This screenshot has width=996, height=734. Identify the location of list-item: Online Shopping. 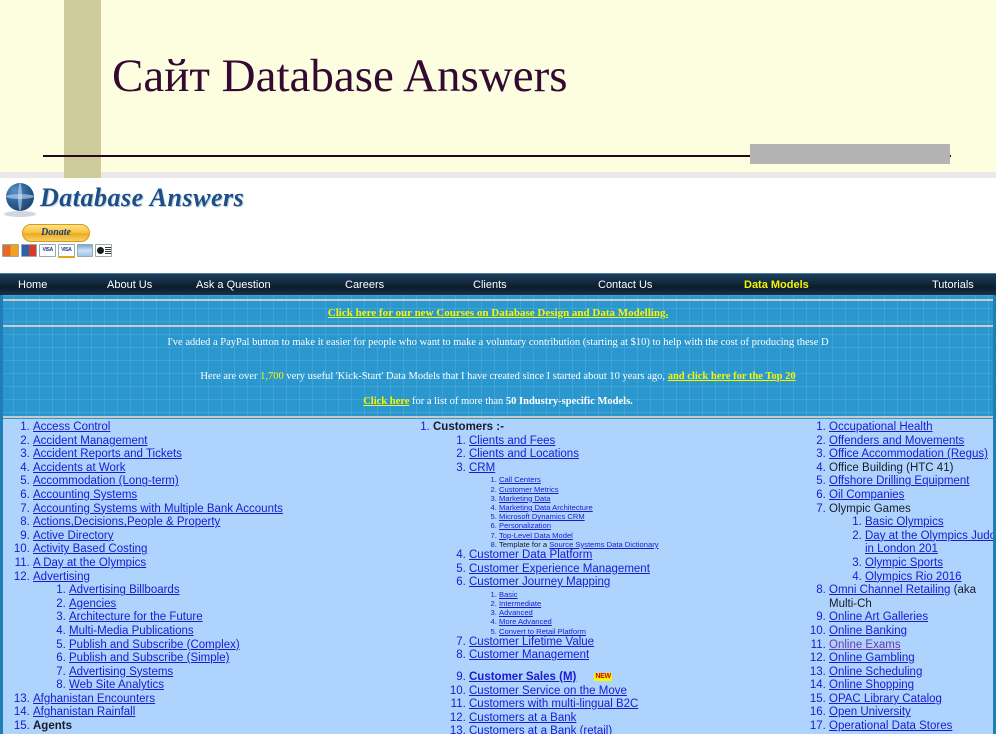
(911, 686).